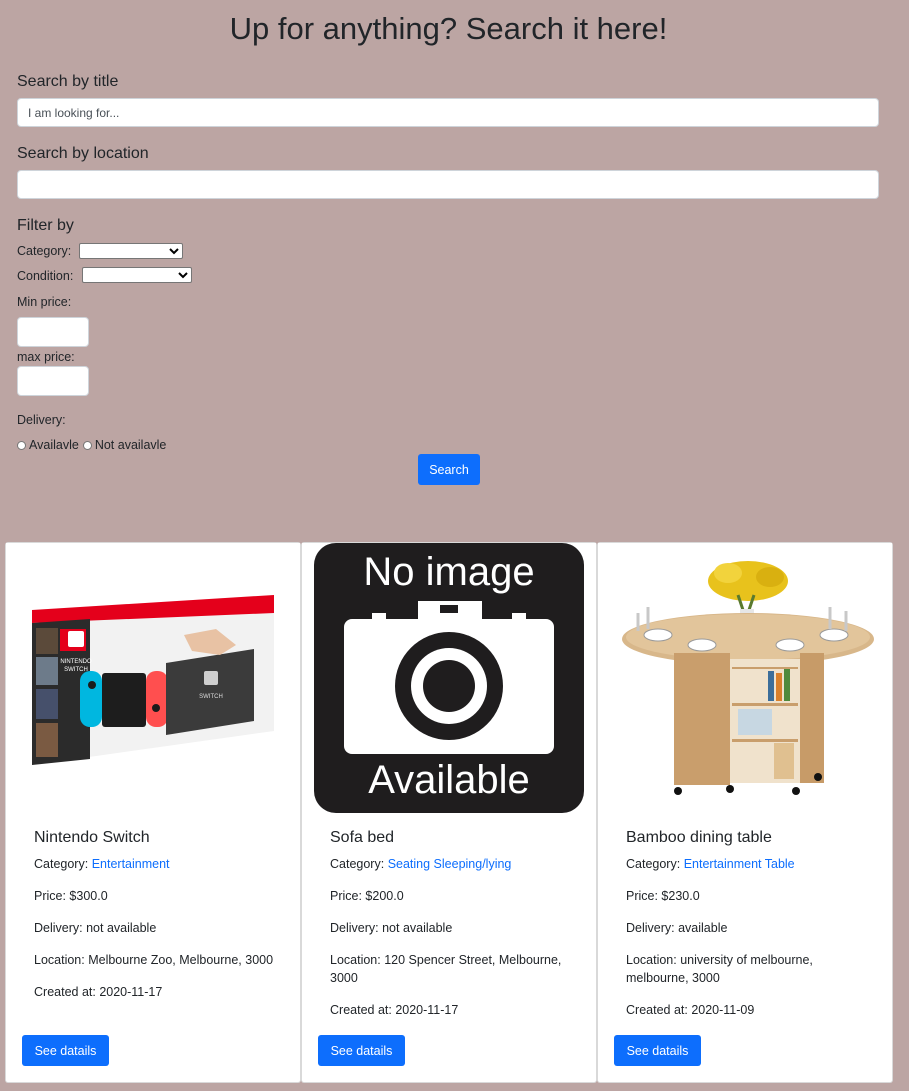 The image size is (909, 1091). Describe the element at coordinates (699, 837) in the screenshot. I see `listing-title: Bamboo dining table` at that location.